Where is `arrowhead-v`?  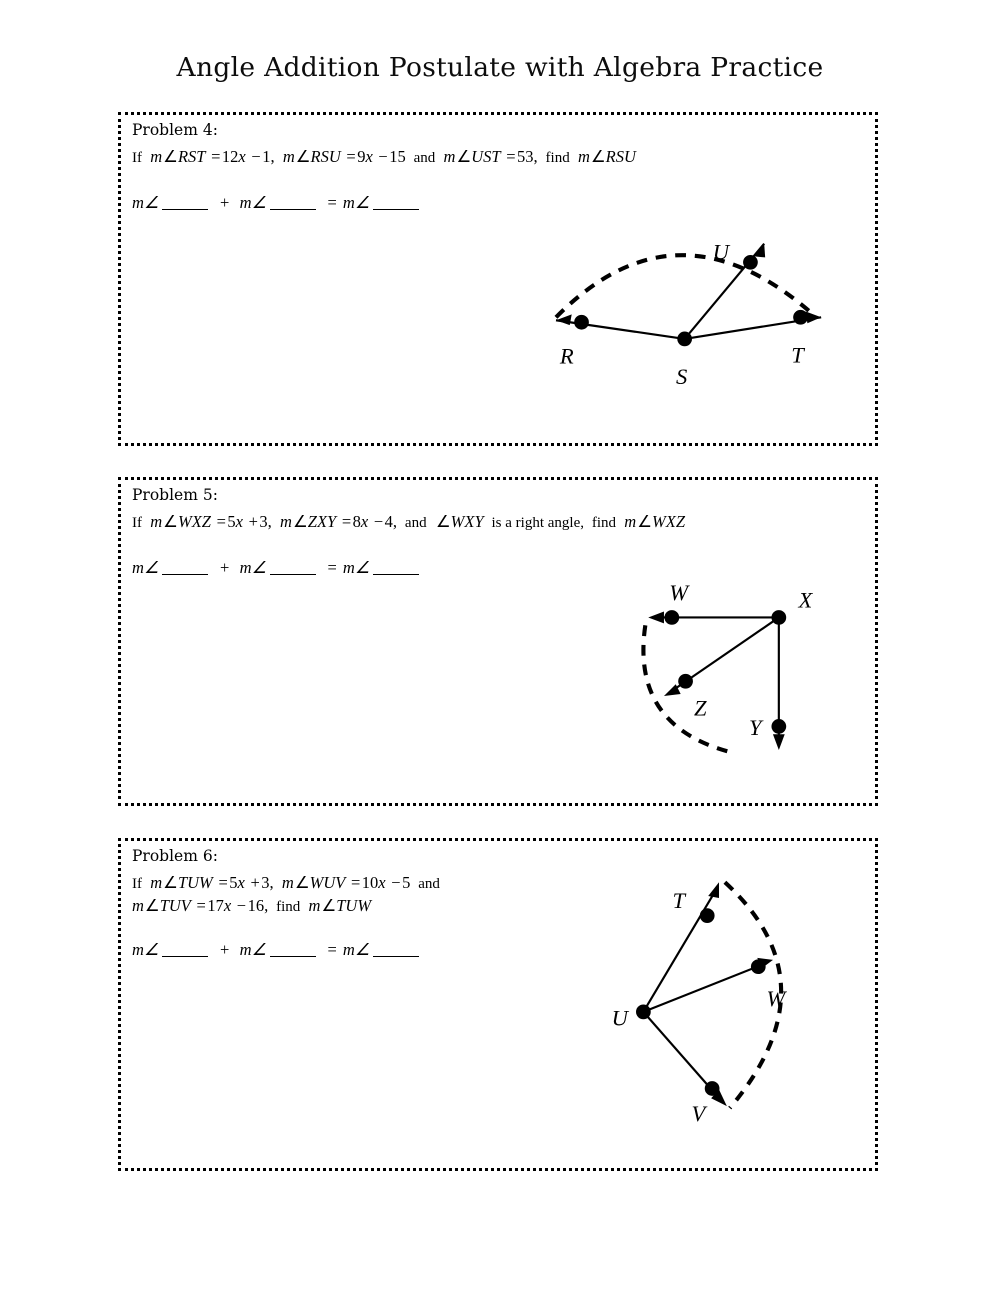 arrowhead-v is located at coordinates (719, 1098).